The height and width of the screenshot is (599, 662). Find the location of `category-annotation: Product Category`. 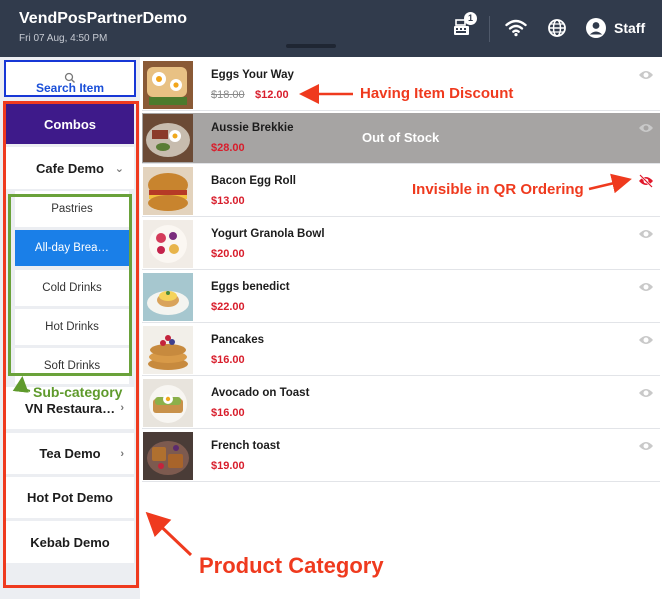

category-annotation: Product Category is located at coordinates (291, 565).